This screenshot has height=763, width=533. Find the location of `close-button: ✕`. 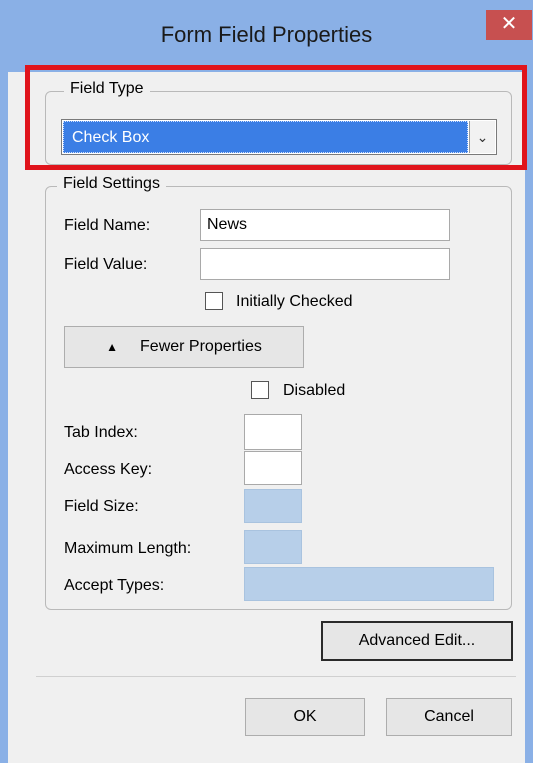

close-button: ✕ is located at coordinates (509, 25).